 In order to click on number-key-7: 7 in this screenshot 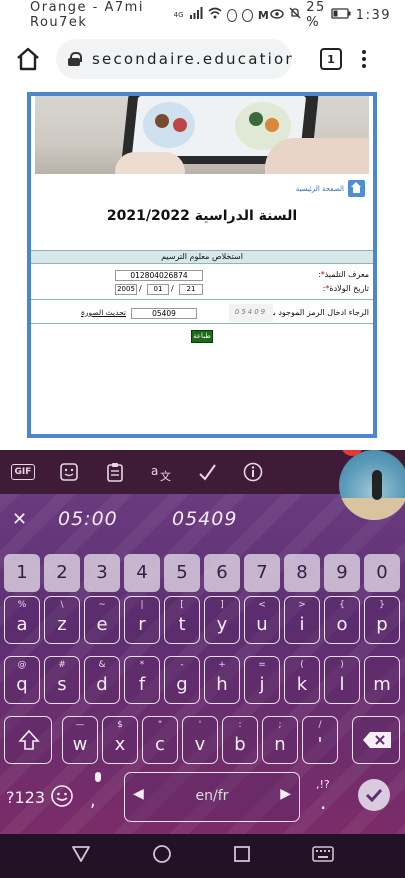, I will do `click(262, 573)`.